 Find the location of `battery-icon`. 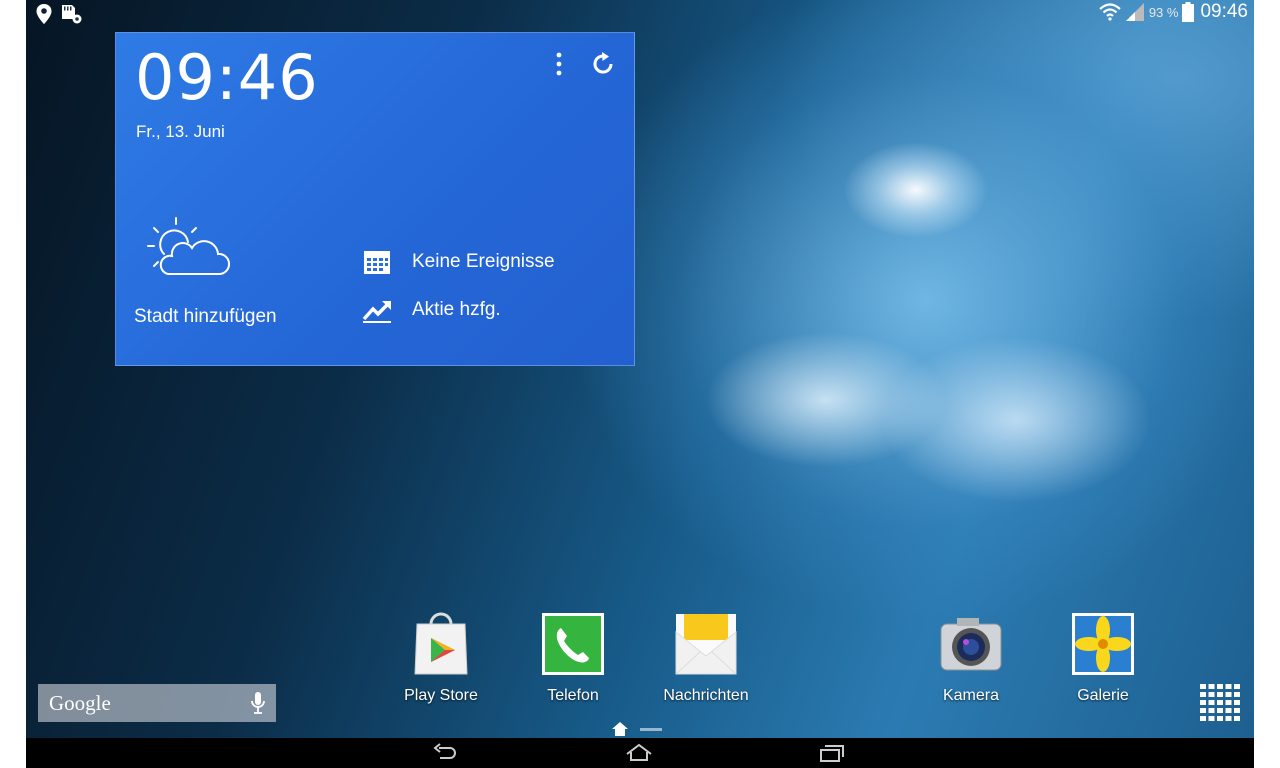

battery-icon is located at coordinates (1188, 12).